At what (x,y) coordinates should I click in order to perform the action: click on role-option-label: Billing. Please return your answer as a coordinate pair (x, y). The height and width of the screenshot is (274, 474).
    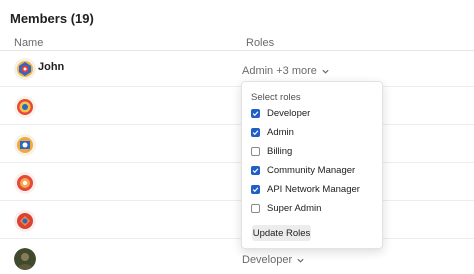
    Looking at the image, I should click on (280, 151).